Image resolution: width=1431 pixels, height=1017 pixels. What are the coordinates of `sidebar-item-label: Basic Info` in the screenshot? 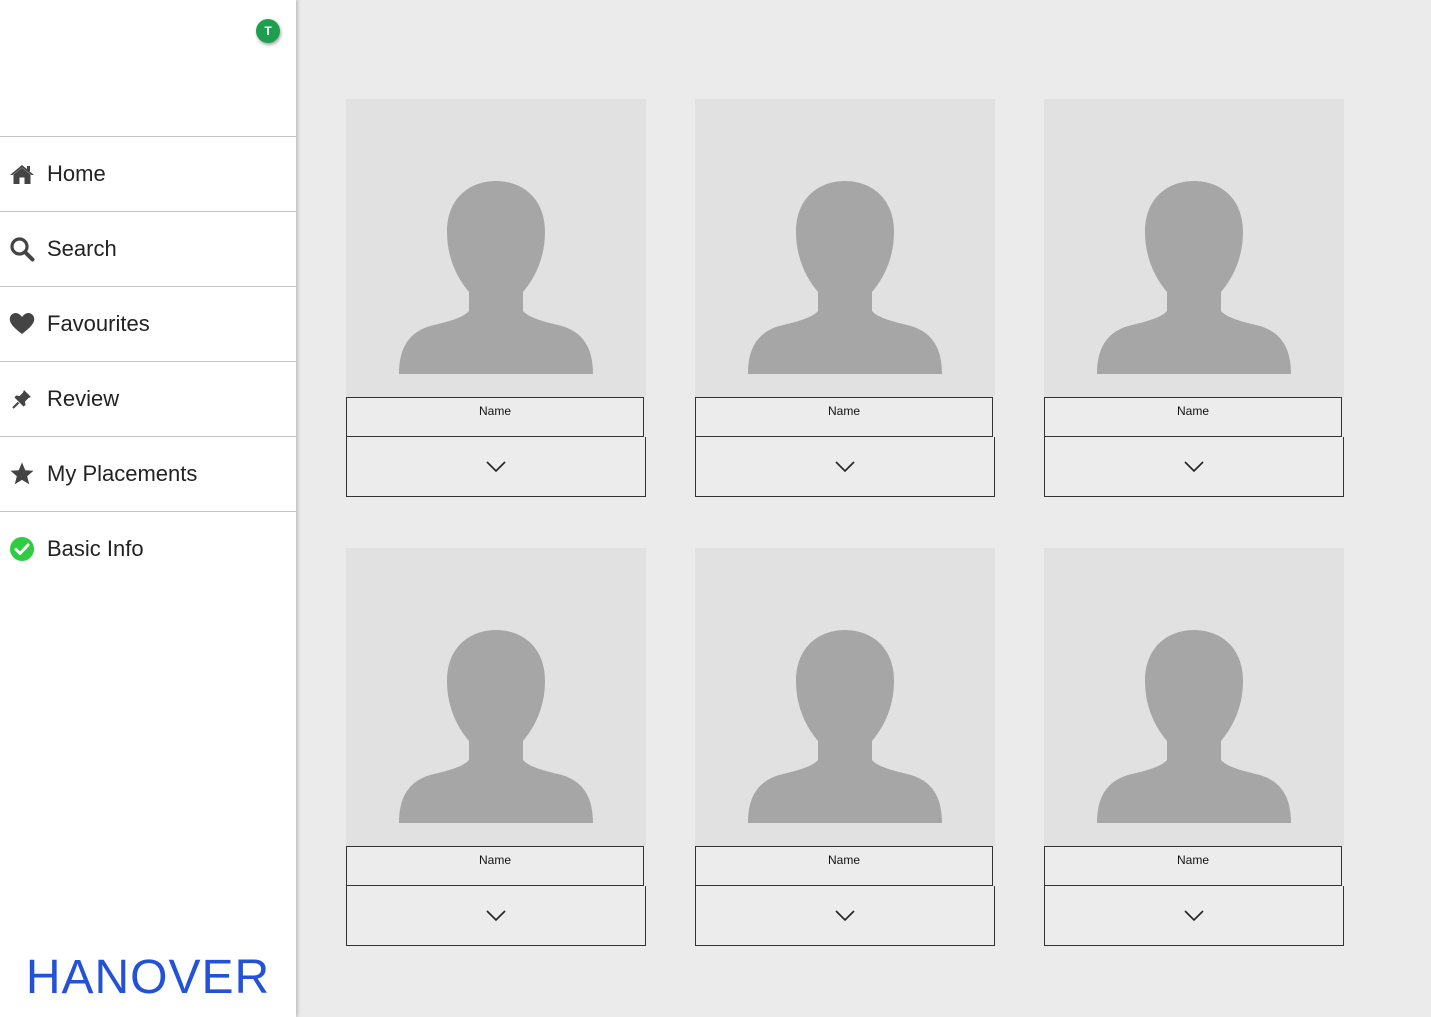 It's located at (95, 548).